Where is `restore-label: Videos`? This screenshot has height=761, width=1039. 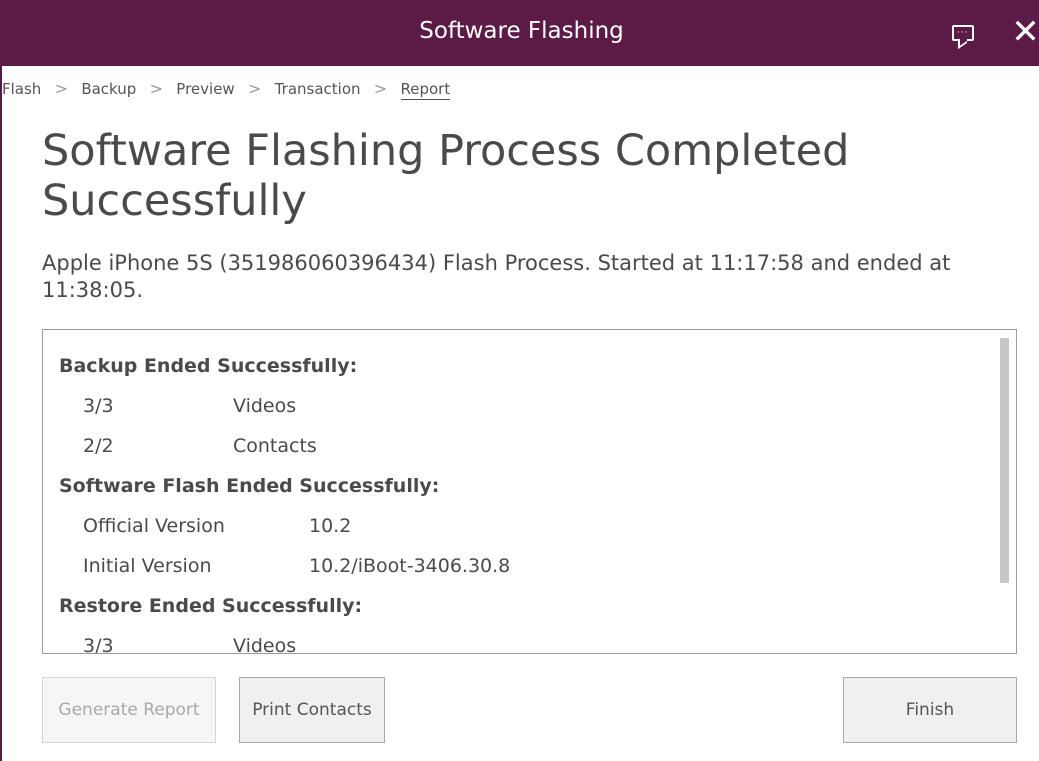 restore-label: Videos is located at coordinates (265, 644).